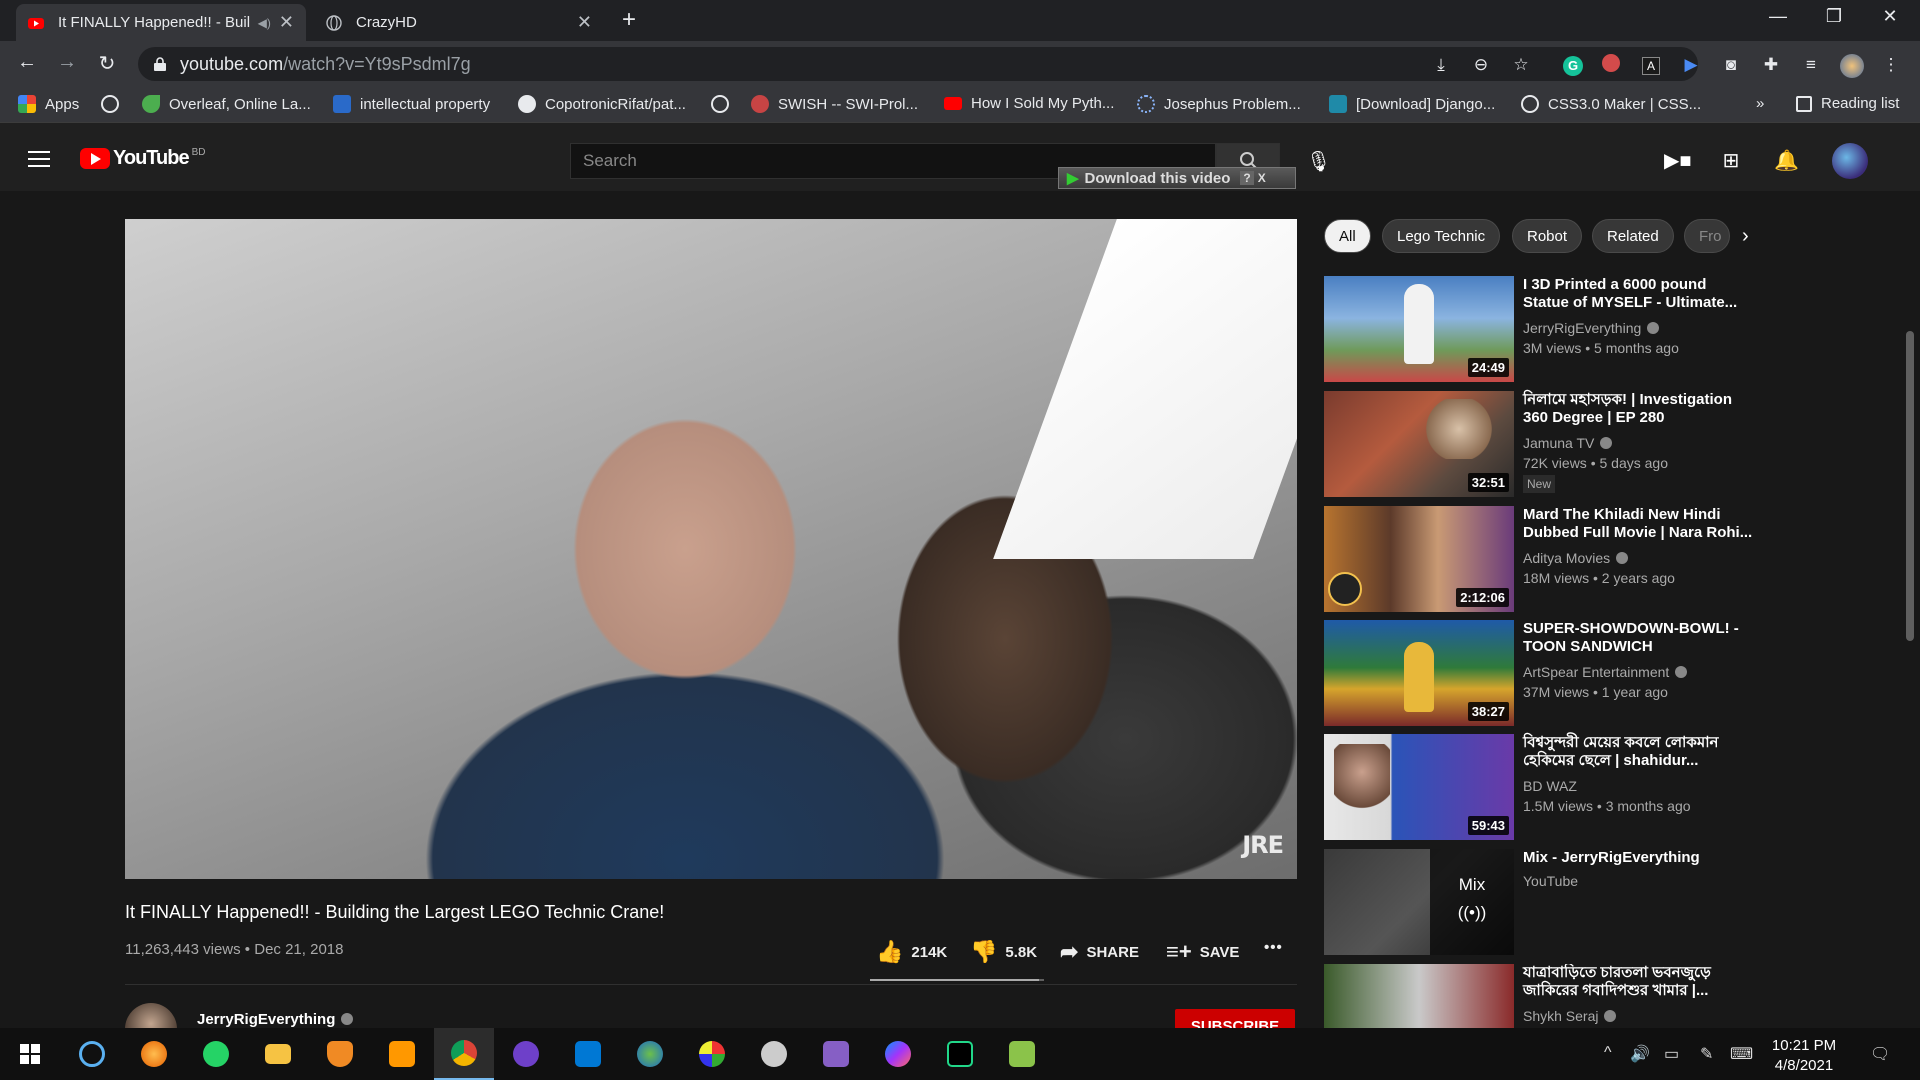  What do you see at coordinates (774, 1054) in the screenshot?
I see `taskbar-app-satellite` at bounding box center [774, 1054].